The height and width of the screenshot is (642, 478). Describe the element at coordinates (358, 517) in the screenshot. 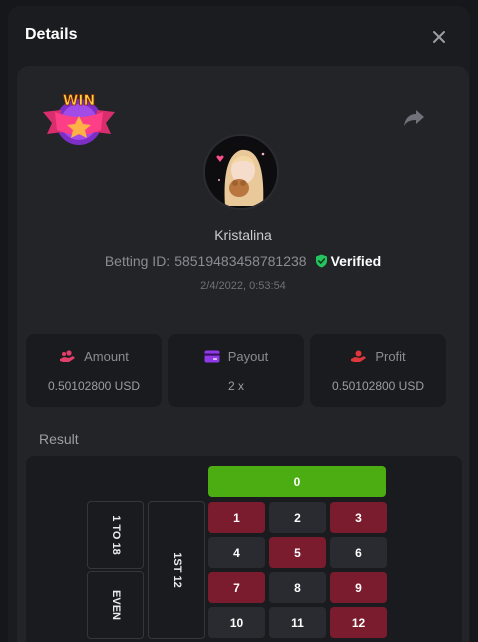

I see `number-cell-3: 3` at that location.